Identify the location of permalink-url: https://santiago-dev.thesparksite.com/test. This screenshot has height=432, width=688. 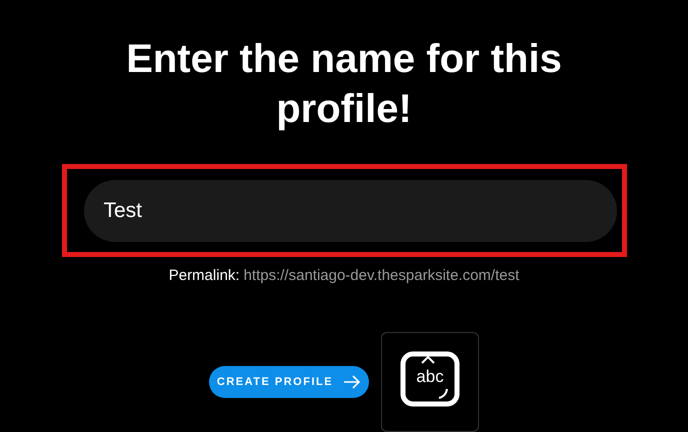
(382, 275).